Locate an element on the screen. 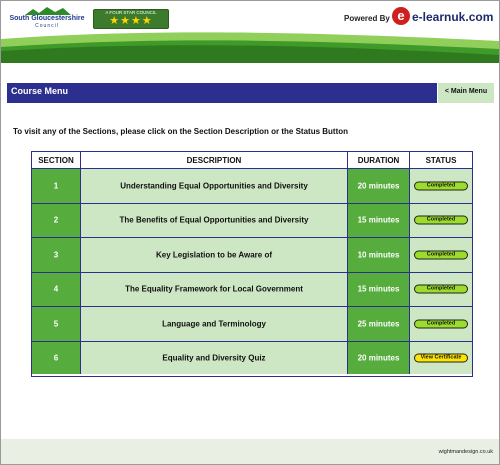  duration-cell-5: 25 minutes is located at coordinates (379, 324).